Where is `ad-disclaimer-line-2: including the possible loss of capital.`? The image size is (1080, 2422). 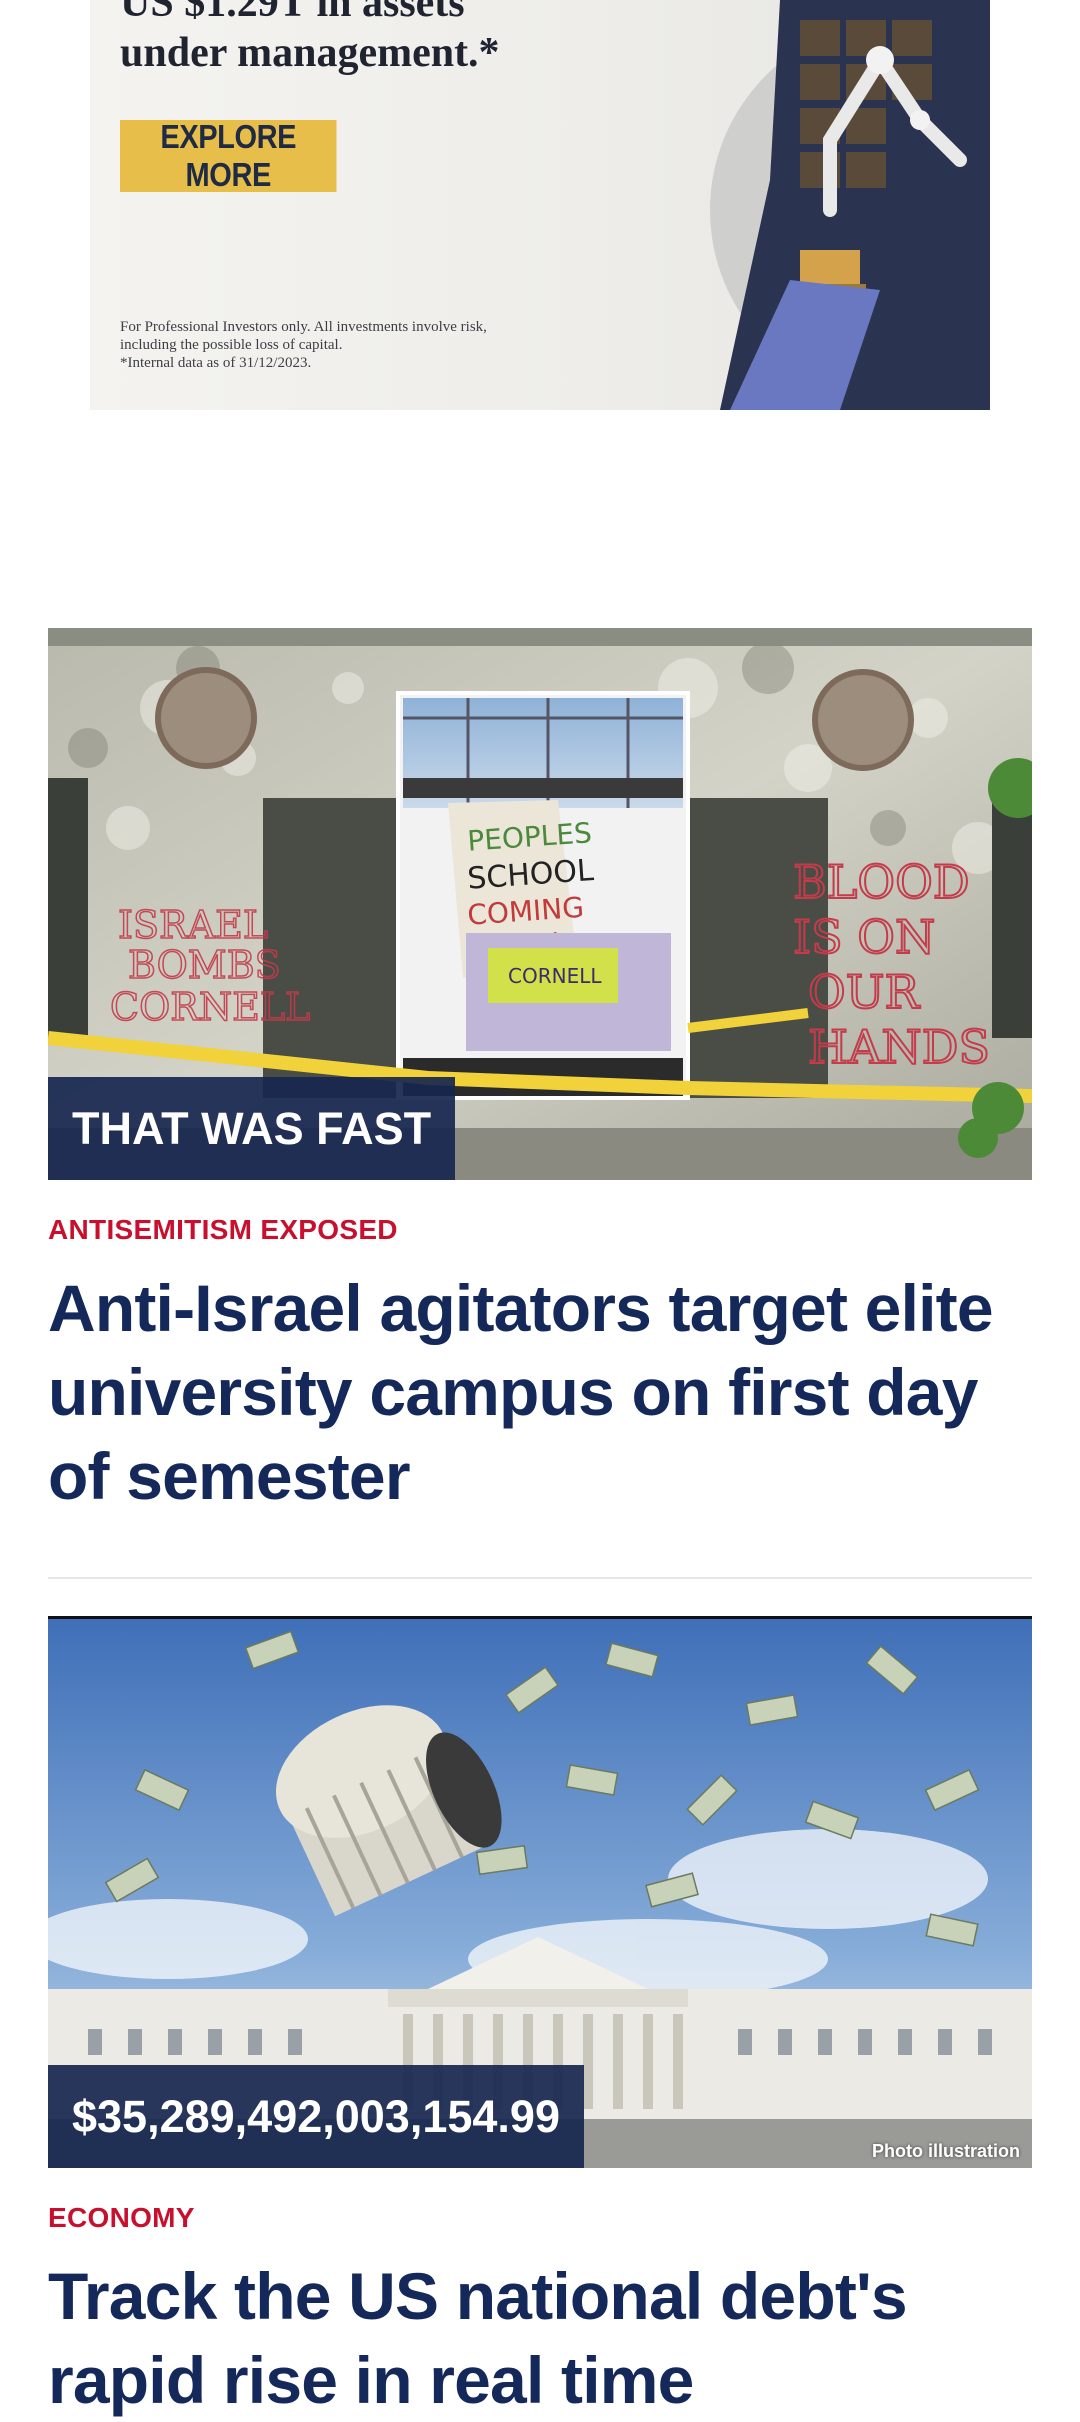 ad-disclaimer-line-2: including the possible loss of capital. is located at coordinates (231, 345).